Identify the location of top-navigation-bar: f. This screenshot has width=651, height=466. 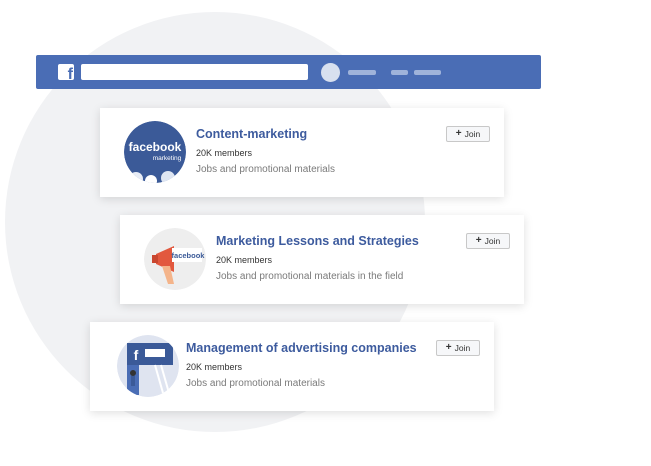
(288, 72).